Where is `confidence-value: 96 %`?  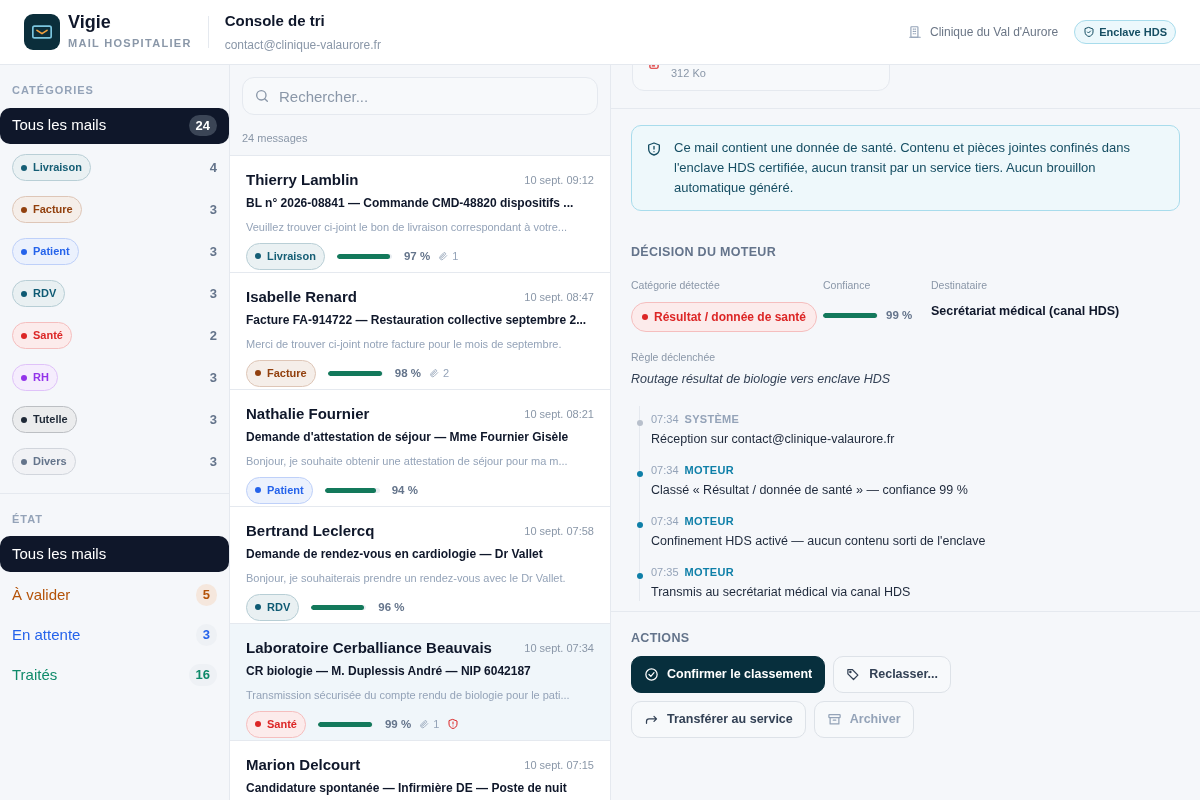 confidence-value: 96 % is located at coordinates (391, 607).